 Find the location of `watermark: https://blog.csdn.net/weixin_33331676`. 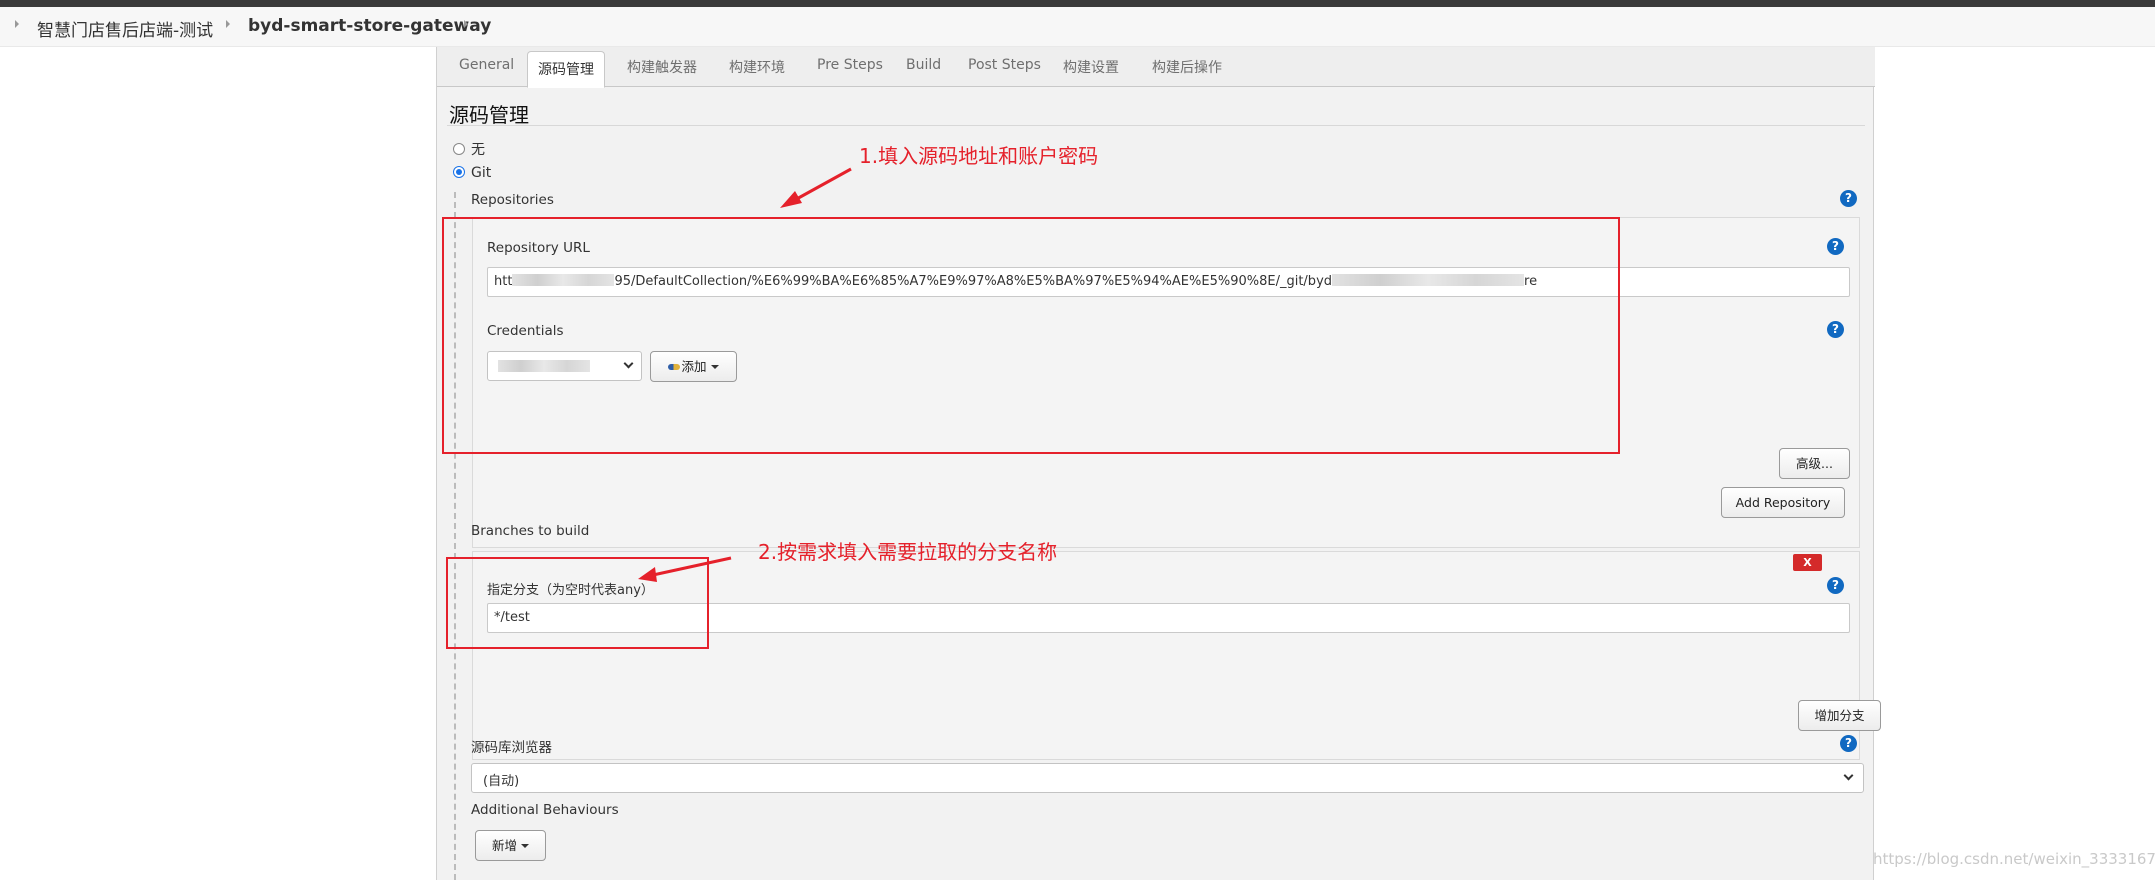

watermark: https://blog.csdn.net/weixin_33331676 is located at coordinates (2014, 859).